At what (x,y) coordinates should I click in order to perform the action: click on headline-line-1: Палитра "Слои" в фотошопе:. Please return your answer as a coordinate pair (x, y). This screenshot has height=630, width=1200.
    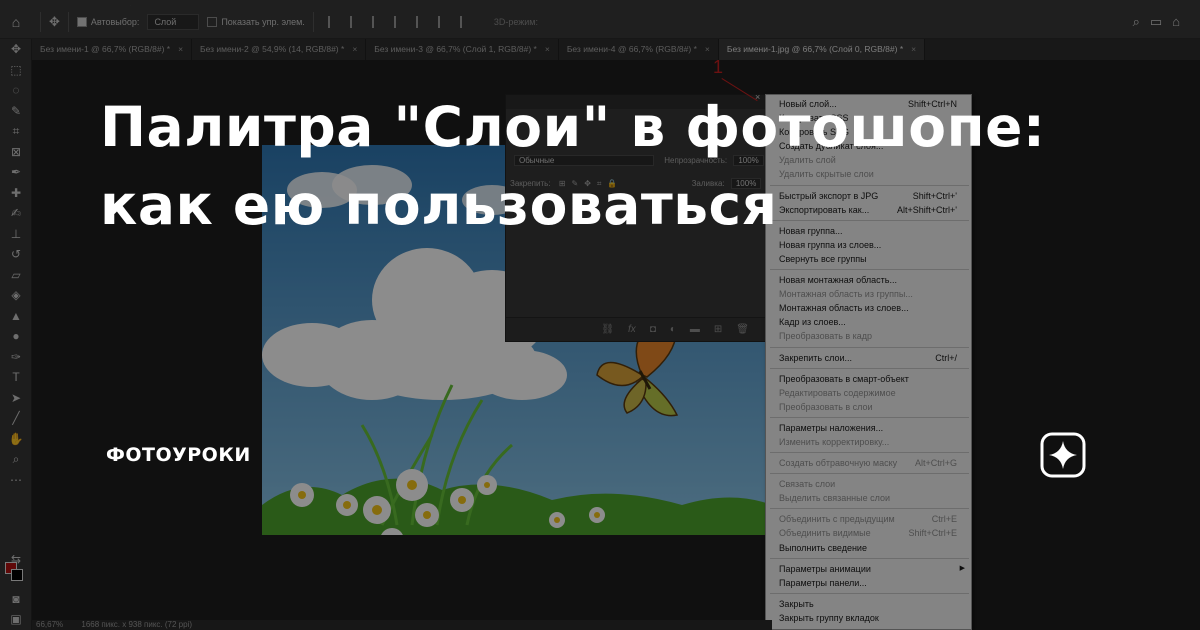
    Looking at the image, I should click on (573, 127).